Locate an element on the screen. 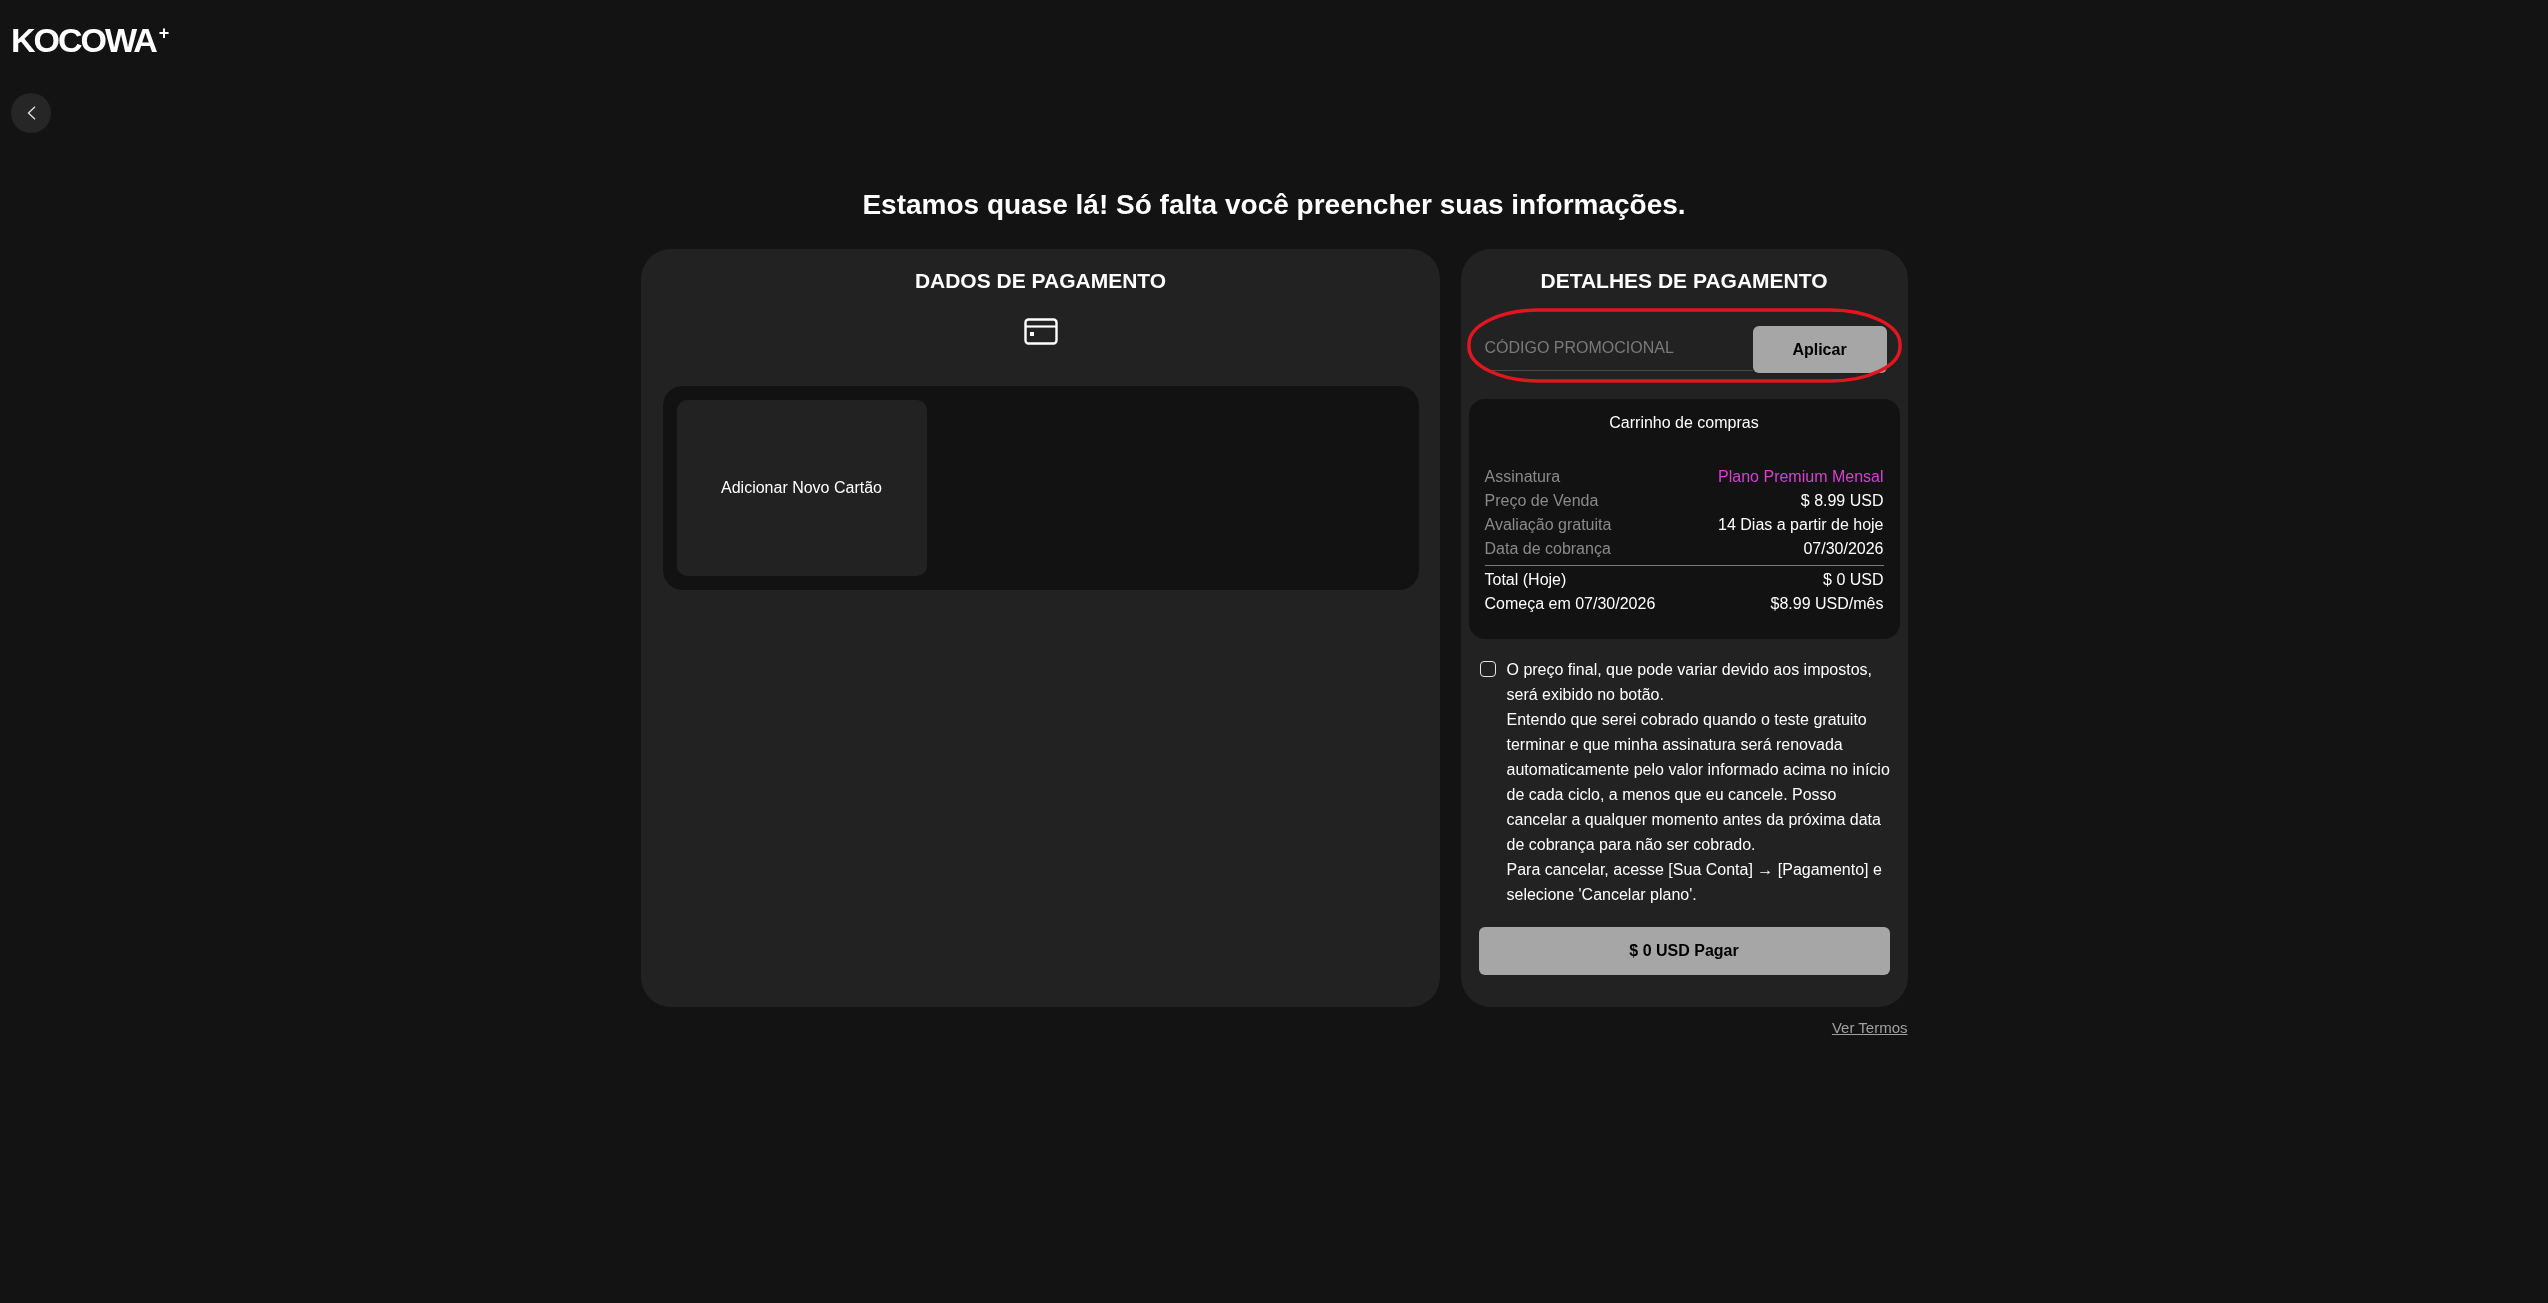  chevron-left-icon is located at coordinates (31, 113).